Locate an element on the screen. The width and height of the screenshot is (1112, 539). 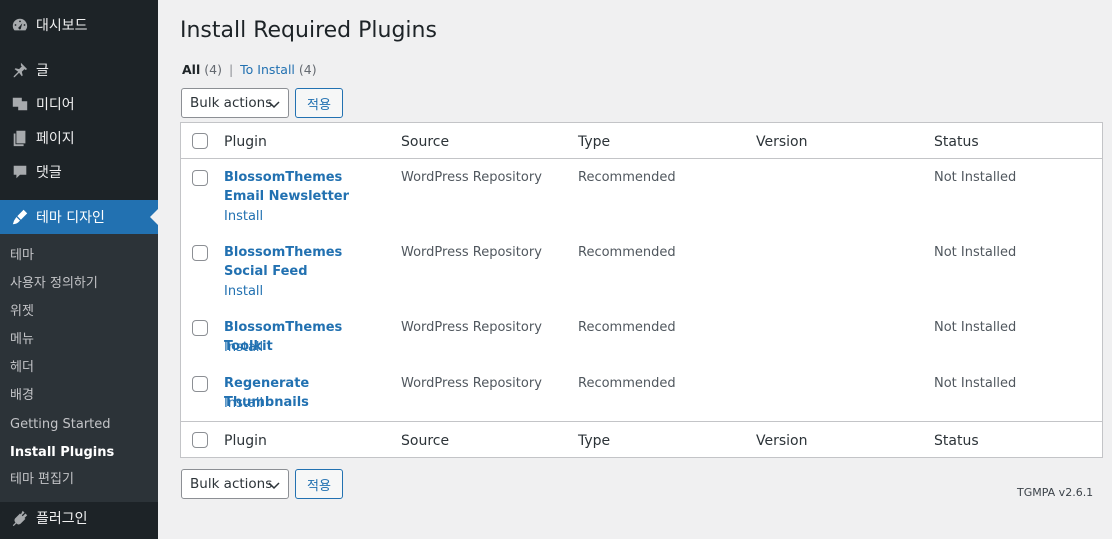
filter-to-install: To Install is located at coordinates (267, 69).